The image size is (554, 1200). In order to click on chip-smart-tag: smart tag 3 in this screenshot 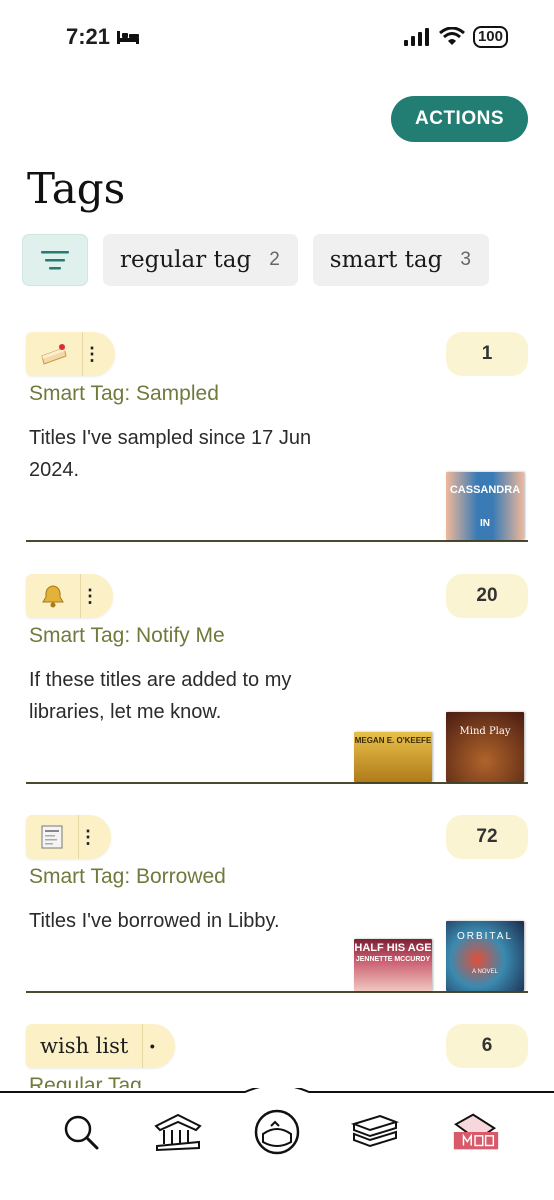, I will do `click(400, 260)`.